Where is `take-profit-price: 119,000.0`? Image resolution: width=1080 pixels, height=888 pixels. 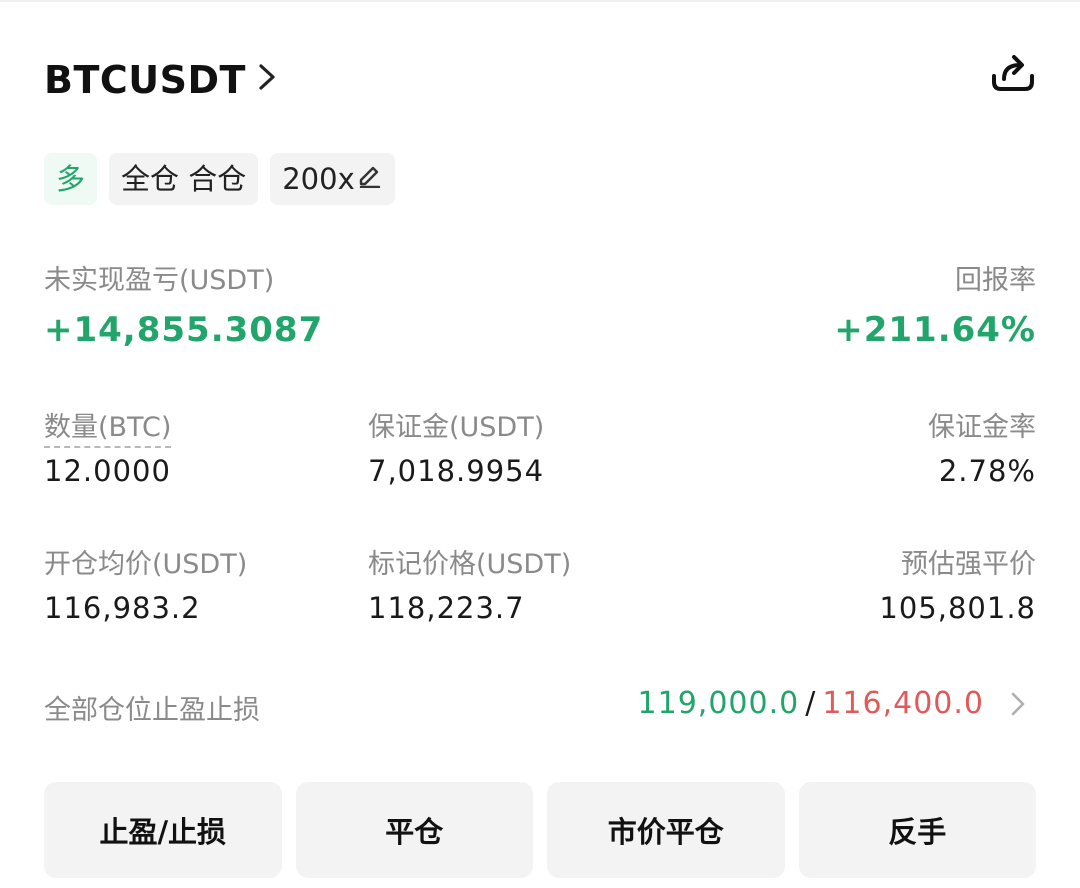 take-profit-price: 119,000.0 is located at coordinates (718, 703).